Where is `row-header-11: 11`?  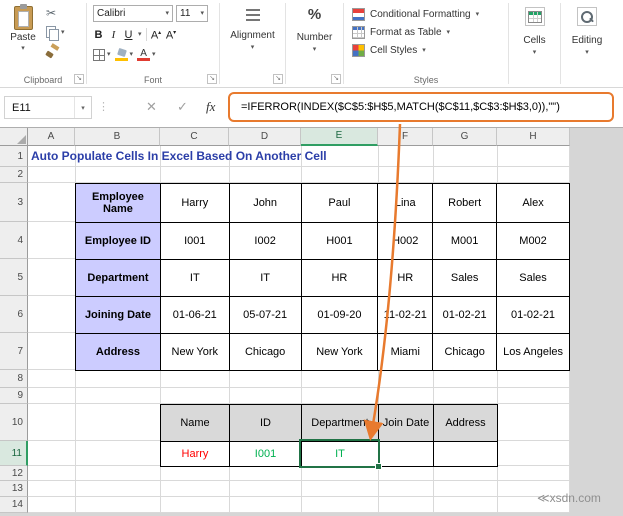
row-header-11: 11 is located at coordinates (14, 453).